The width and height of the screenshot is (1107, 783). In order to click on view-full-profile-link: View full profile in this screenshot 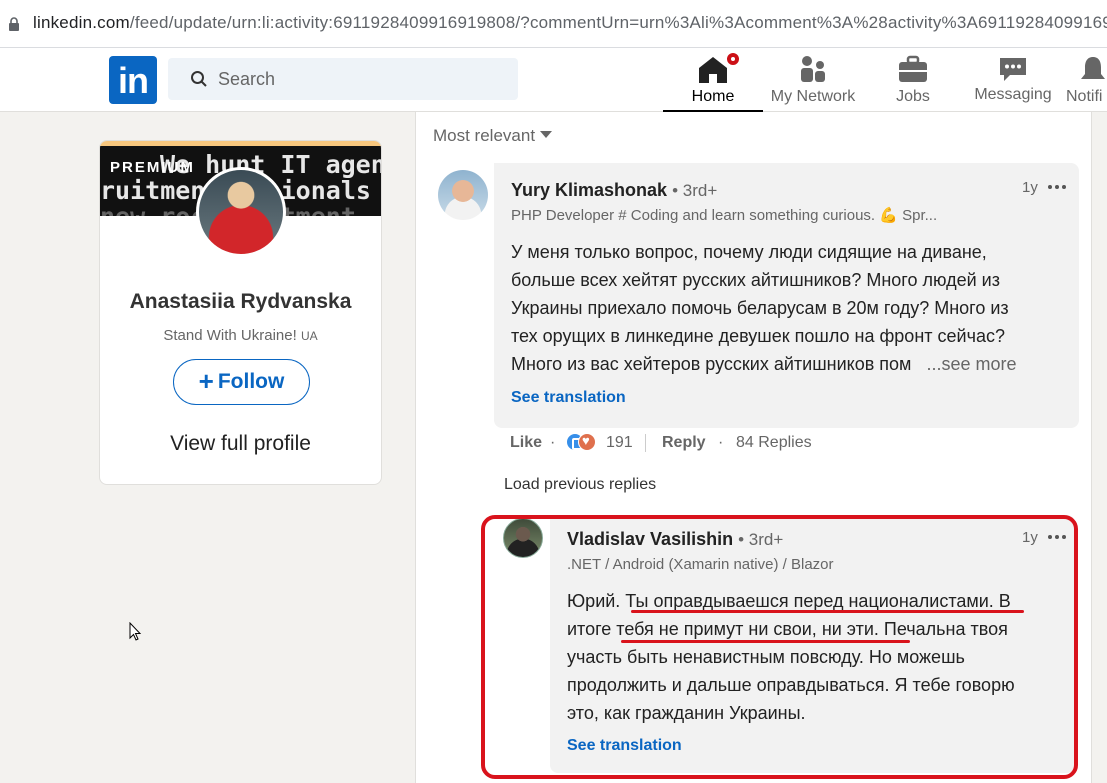, I will do `click(240, 444)`.